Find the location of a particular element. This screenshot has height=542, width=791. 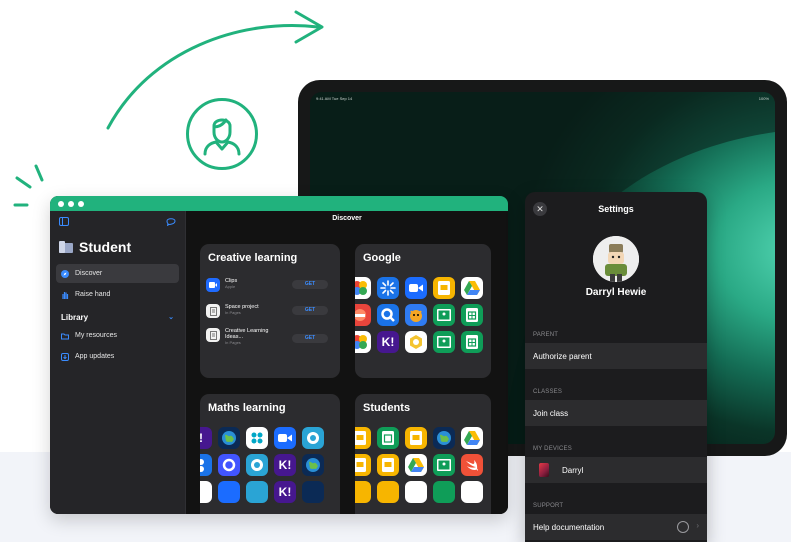

sparkle-app-icon is located at coordinates (388, 288).